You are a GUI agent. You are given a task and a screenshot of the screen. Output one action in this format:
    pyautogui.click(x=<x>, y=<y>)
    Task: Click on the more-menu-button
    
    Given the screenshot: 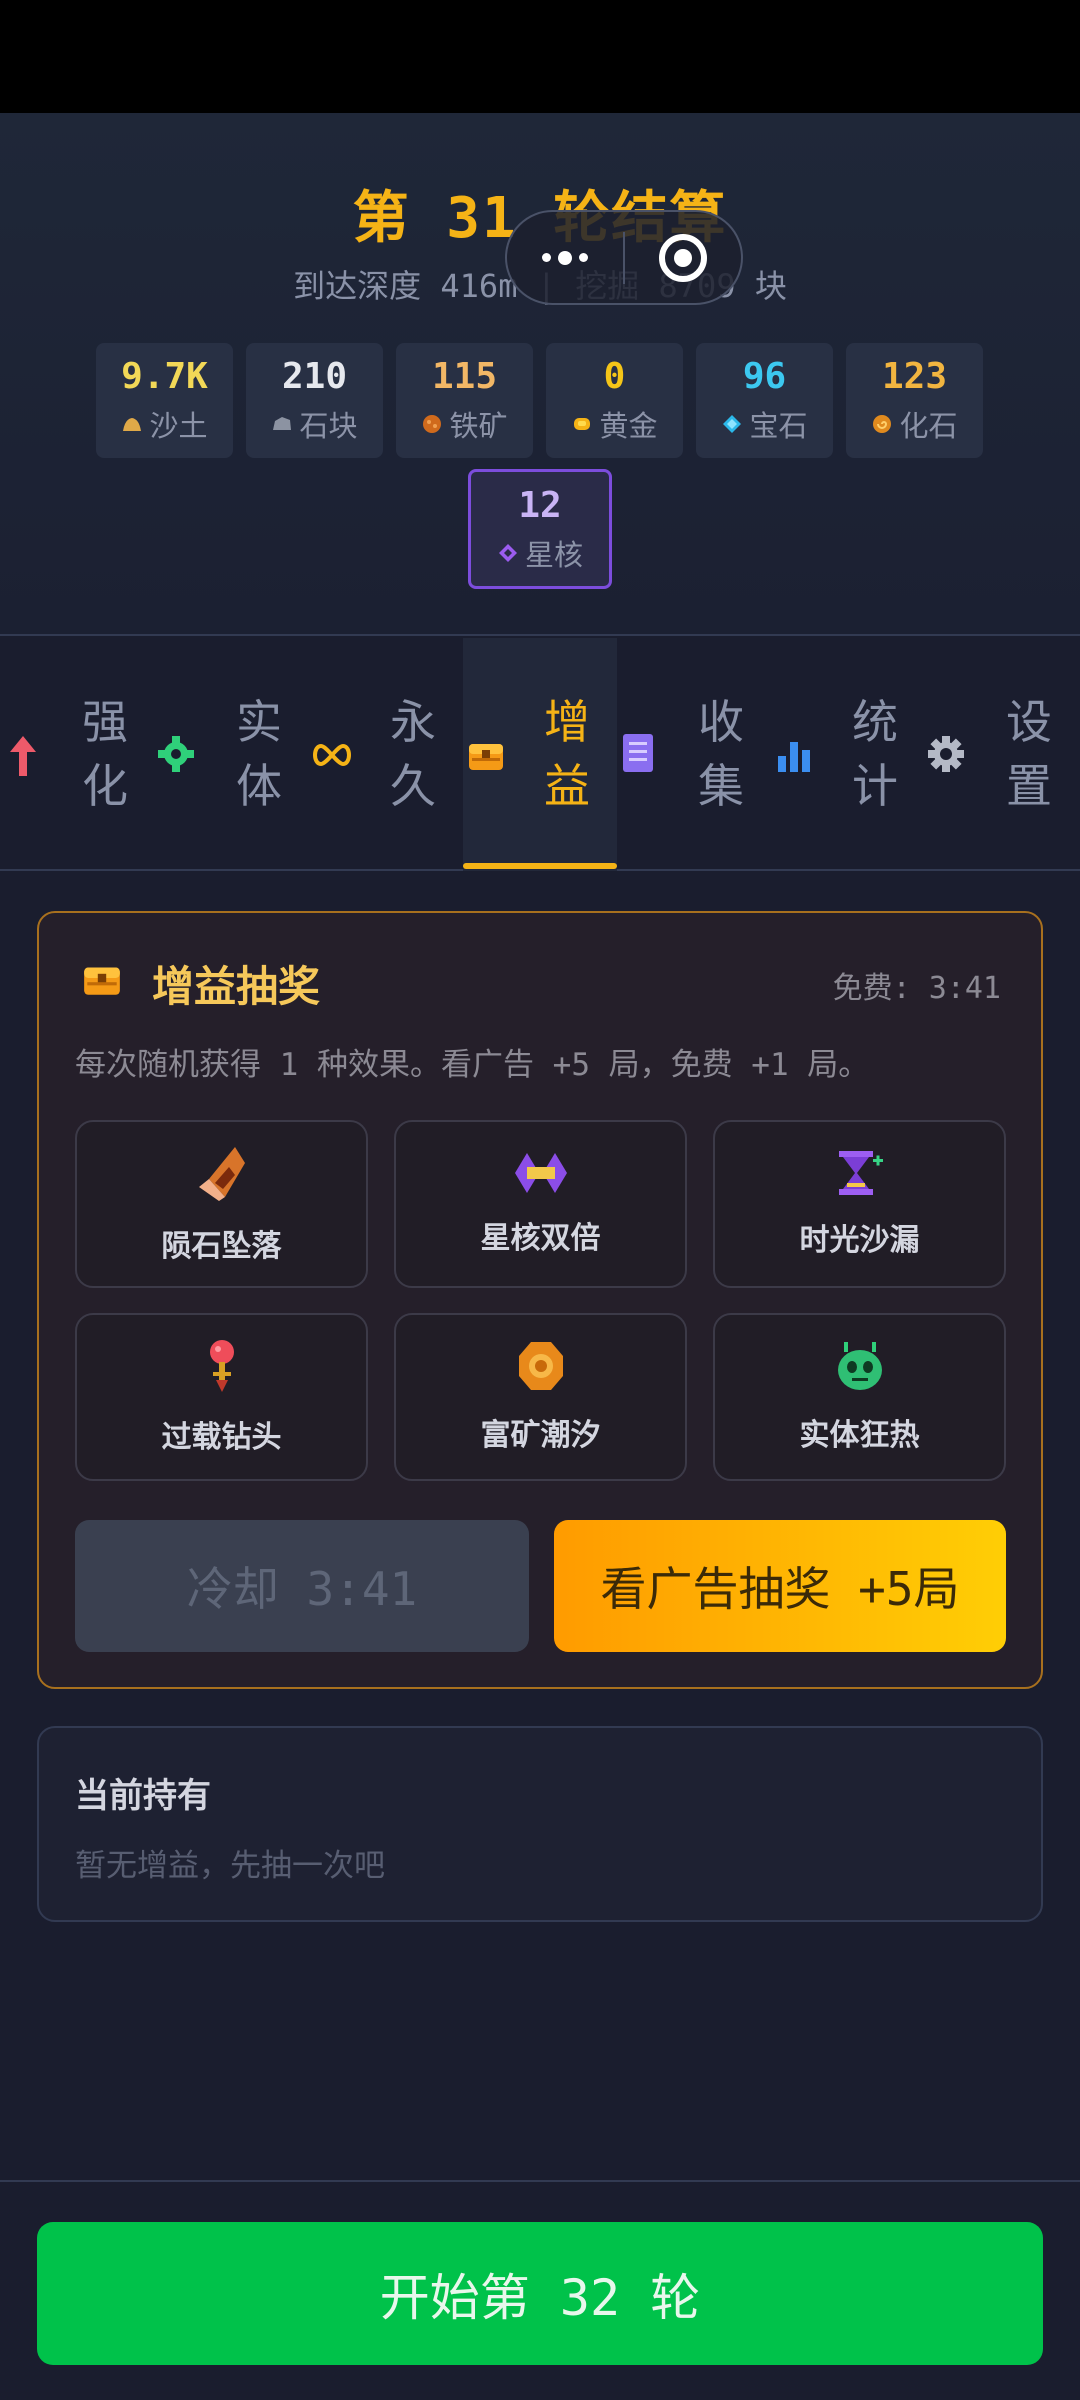 What is the action you would take?
    pyautogui.click(x=565, y=257)
    